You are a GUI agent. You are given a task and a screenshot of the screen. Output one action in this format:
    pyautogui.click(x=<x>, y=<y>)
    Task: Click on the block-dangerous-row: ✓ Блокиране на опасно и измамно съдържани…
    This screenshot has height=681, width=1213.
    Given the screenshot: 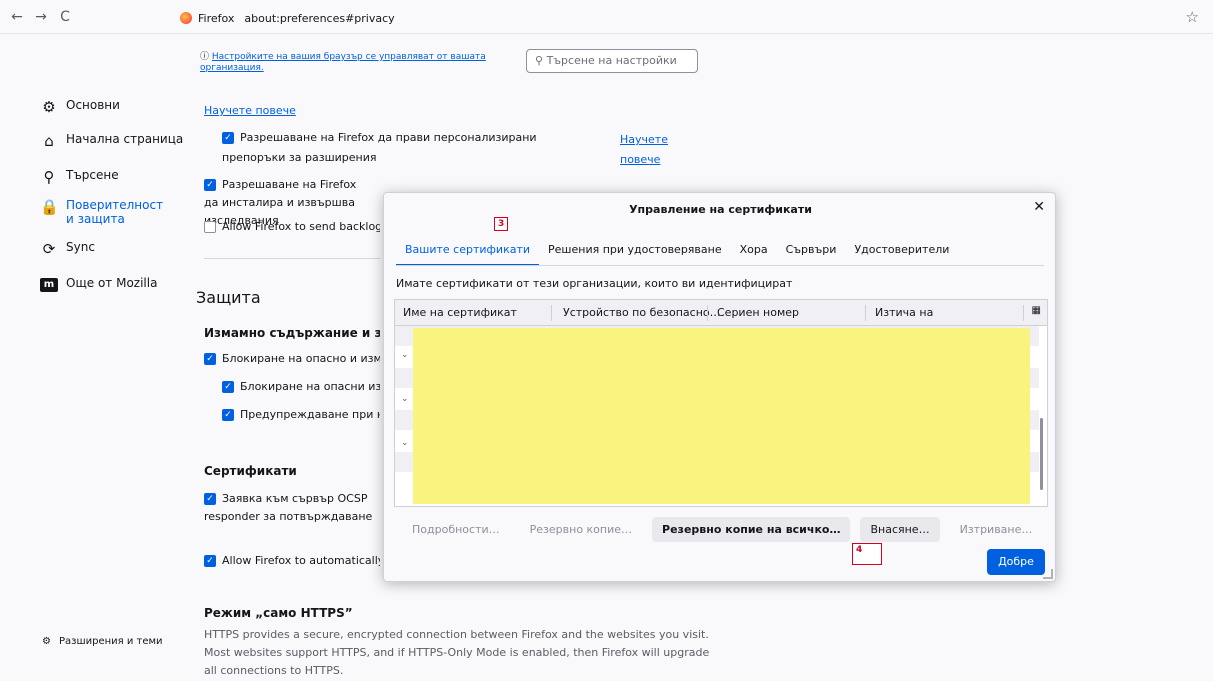 What is the action you would take?
    pyautogui.click(x=292, y=358)
    